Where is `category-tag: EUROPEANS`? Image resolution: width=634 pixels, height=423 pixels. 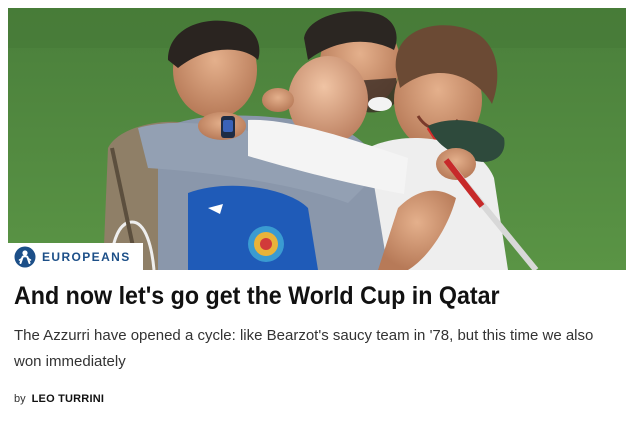
category-tag: EUROPEANS is located at coordinates (75, 257).